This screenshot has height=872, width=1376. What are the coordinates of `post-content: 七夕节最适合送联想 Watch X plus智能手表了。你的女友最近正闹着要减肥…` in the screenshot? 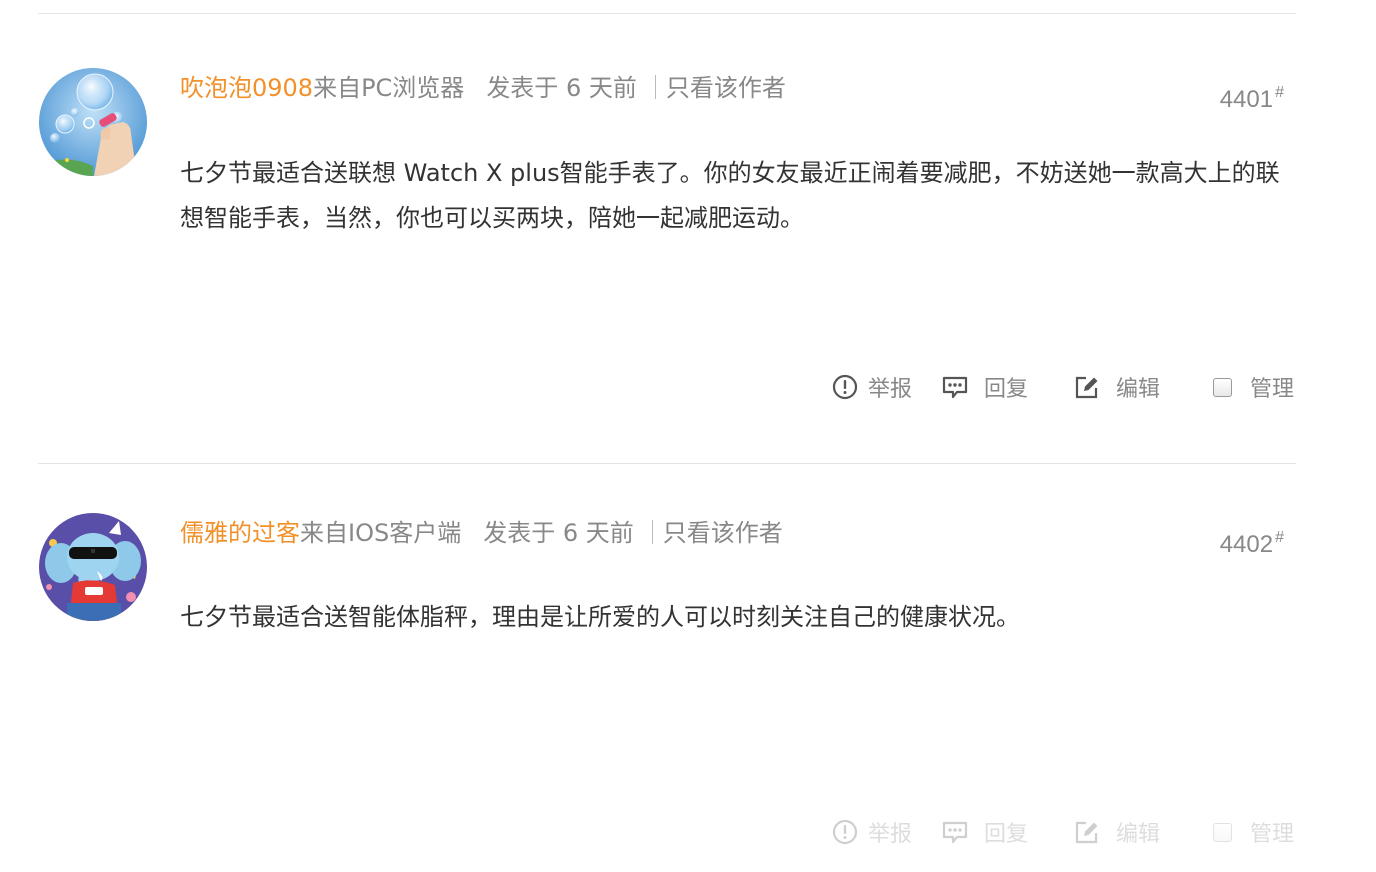 It's located at (730, 195).